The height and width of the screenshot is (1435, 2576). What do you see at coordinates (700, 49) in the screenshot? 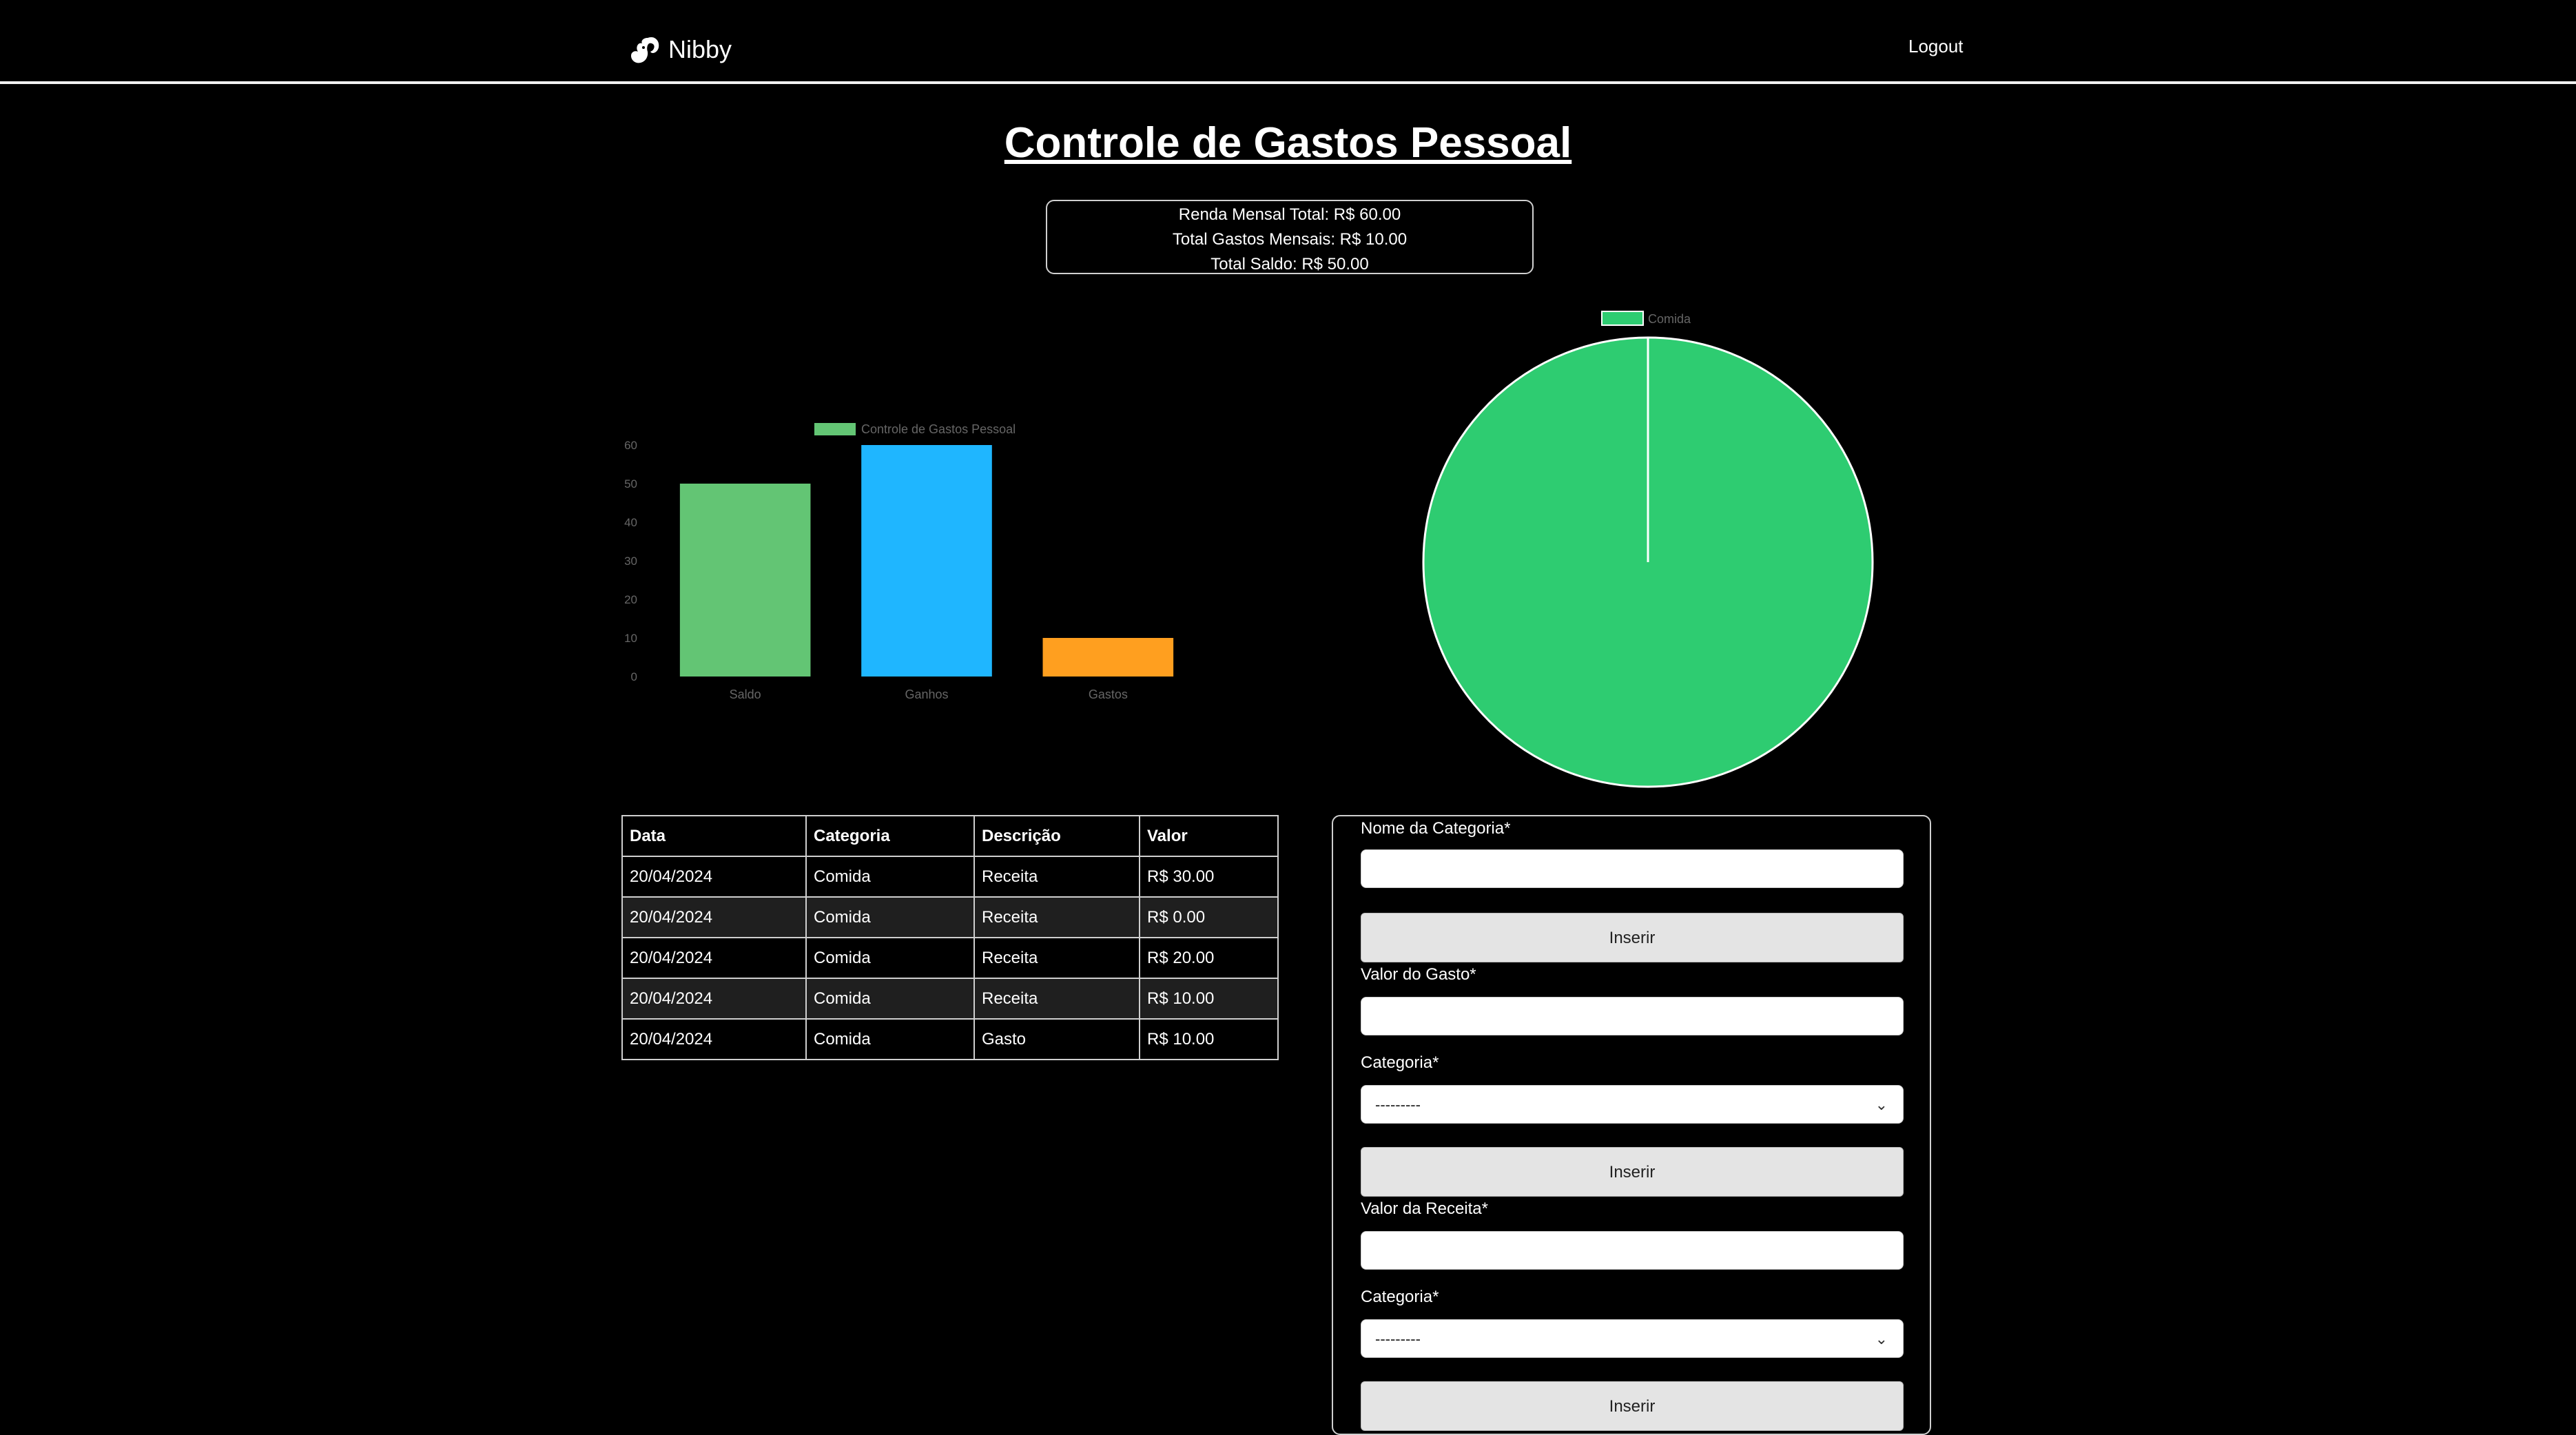
I see `brand-name: Nibby` at bounding box center [700, 49].